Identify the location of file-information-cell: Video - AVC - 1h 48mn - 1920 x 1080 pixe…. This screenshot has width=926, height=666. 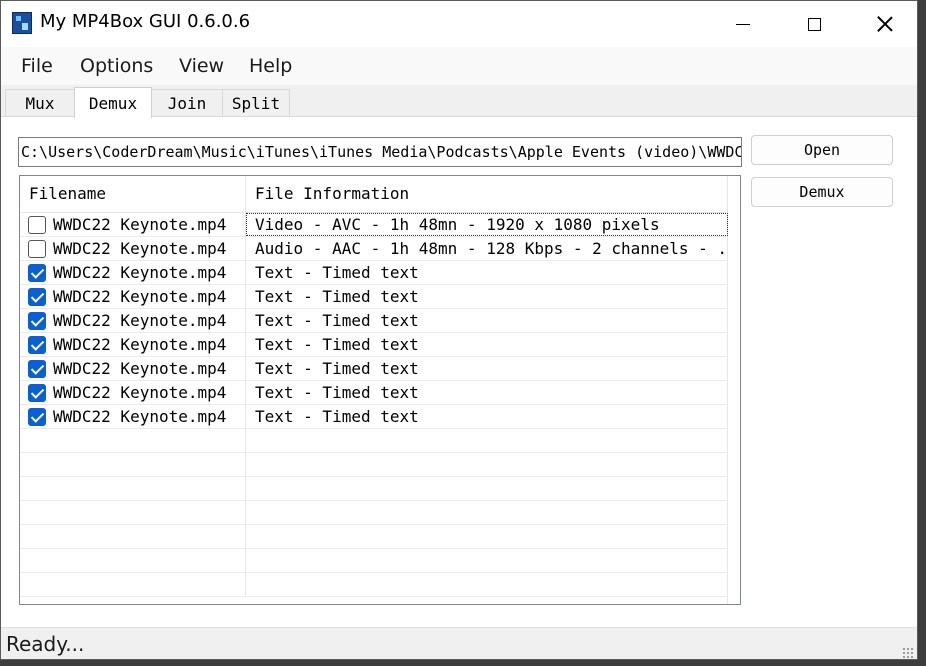
(487, 224).